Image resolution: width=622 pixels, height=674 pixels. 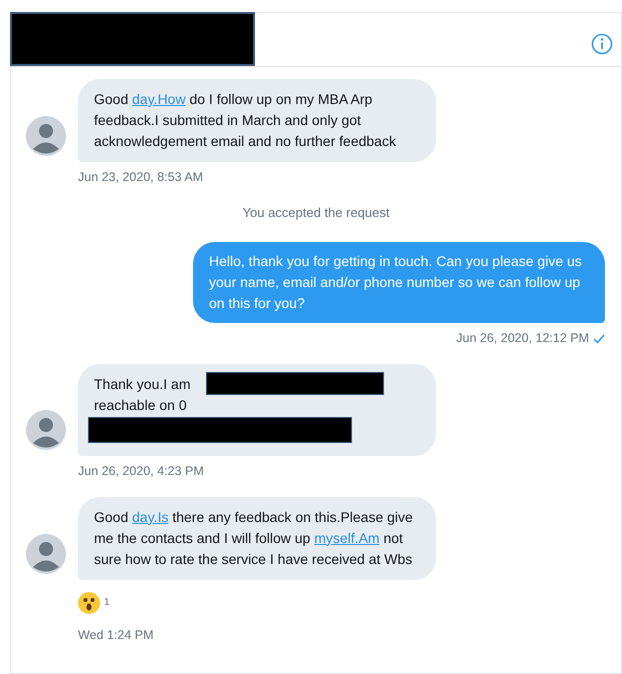 I want to click on message-link: myself.Am, so click(x=347, y=538).